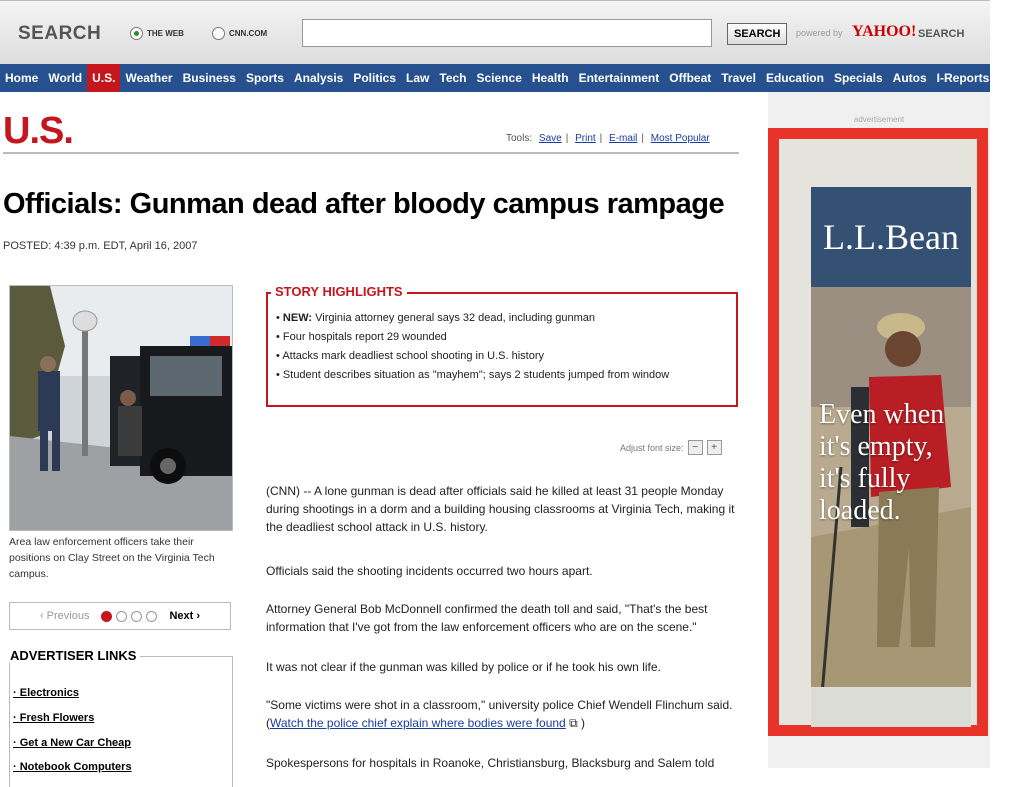 This screenshot has width=1024, height=787. I want to click on nav-offbeat: Offbeat, so click(690, 78).